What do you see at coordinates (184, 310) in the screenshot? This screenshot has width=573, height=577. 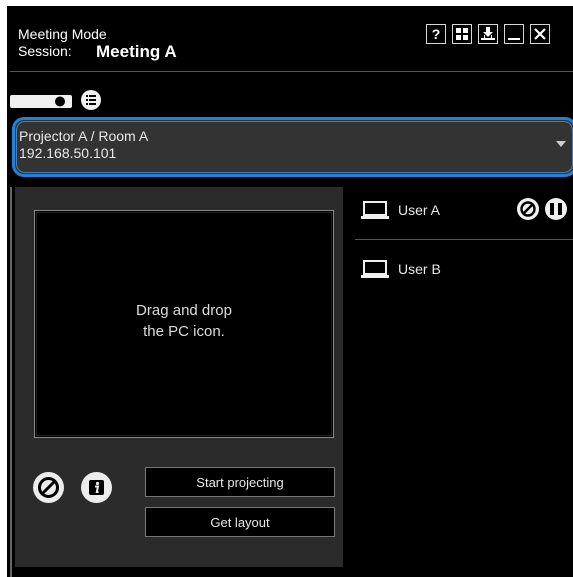 I see `drop-hint-line1: Drag and drop` at bounding box center [184, 310].